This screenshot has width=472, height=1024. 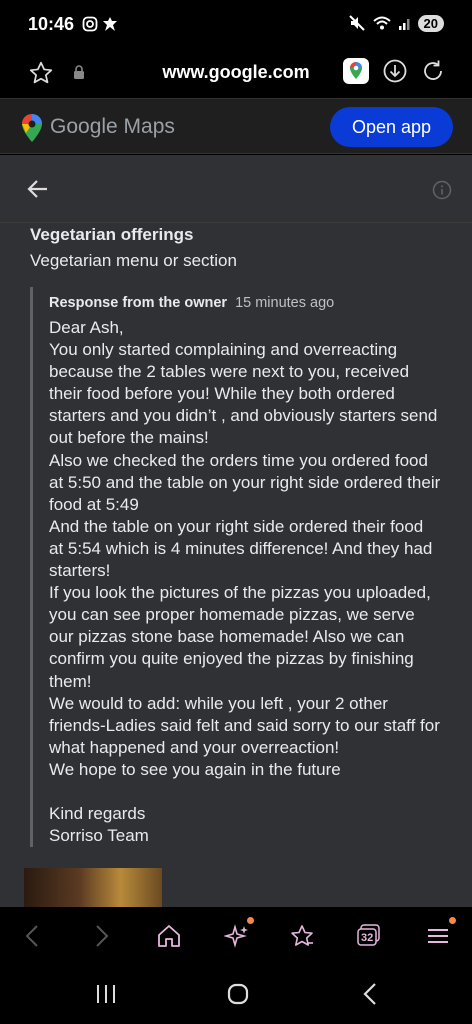 I want to click on android-navigation-bar, so click(x=236, y=994).